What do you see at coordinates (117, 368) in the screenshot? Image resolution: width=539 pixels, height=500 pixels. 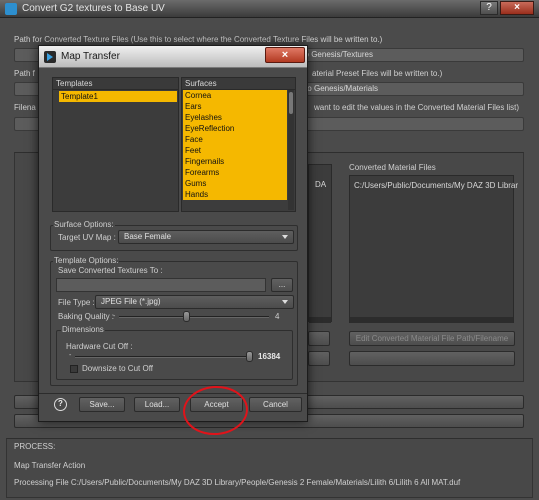 I see `downsize-label: Downsize to Cut Off` at bounding box center [117, 368].